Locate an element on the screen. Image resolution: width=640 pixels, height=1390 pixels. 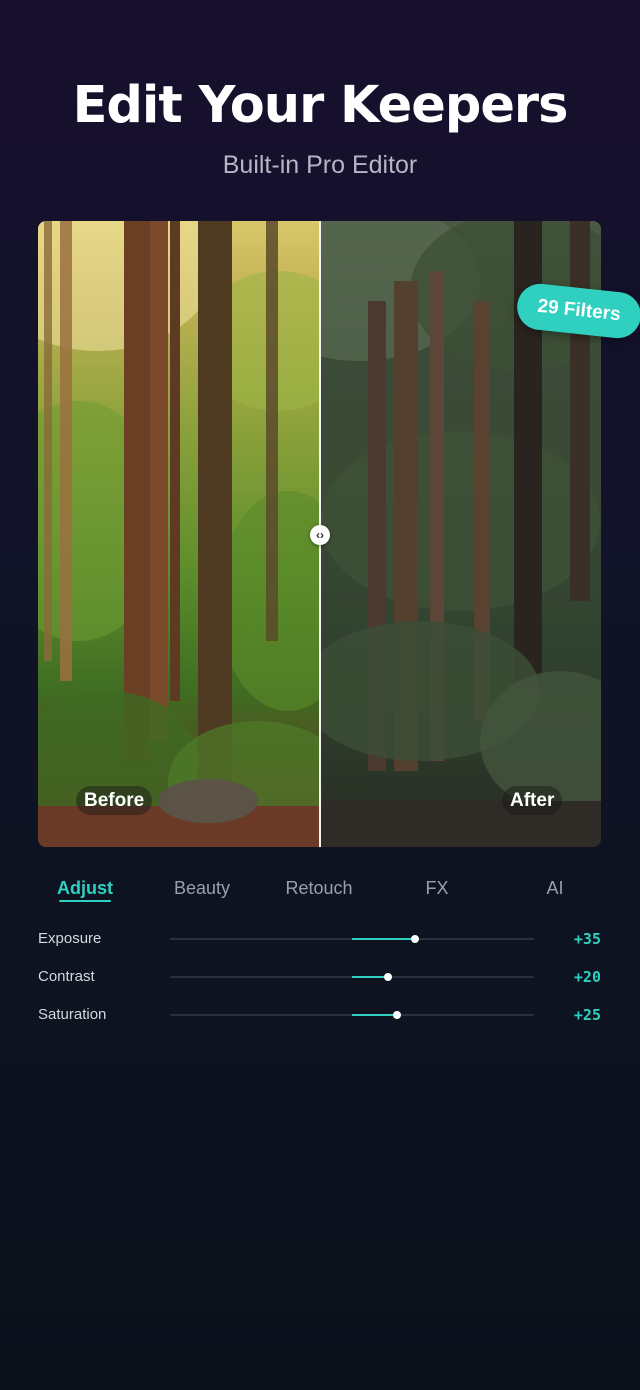
contrast-slider is located at coordinates (352, 977).